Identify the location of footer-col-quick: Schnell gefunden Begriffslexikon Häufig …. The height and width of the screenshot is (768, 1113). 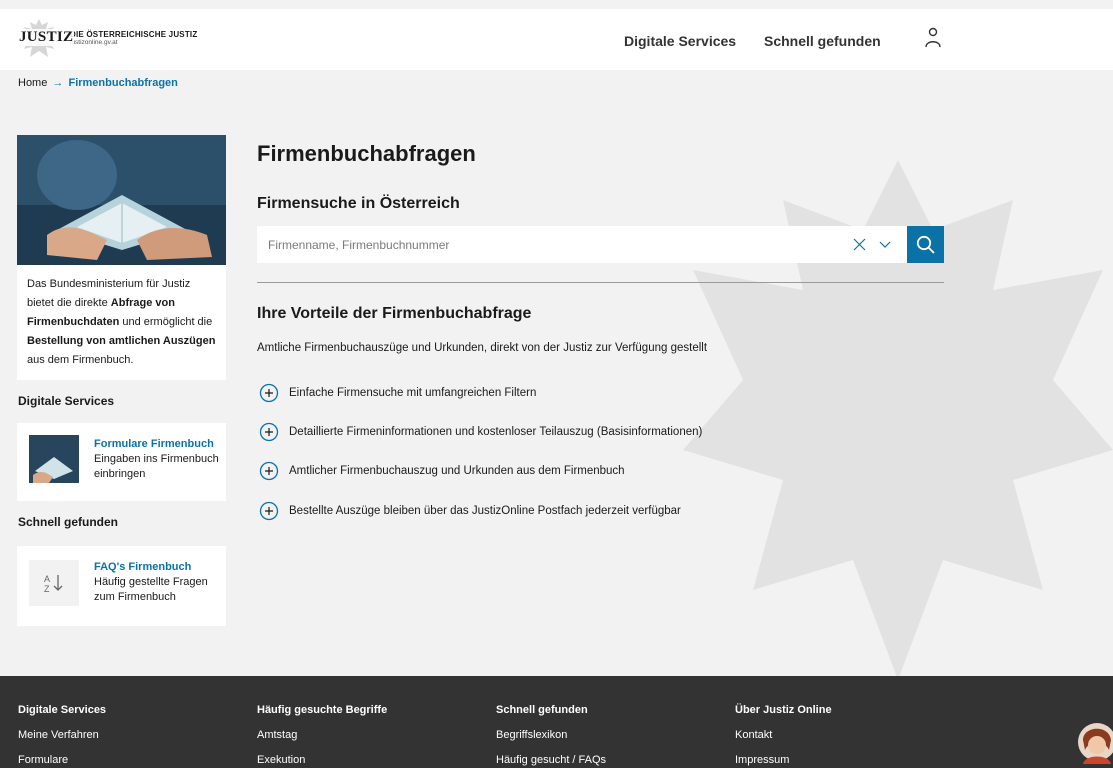
(551, 736).